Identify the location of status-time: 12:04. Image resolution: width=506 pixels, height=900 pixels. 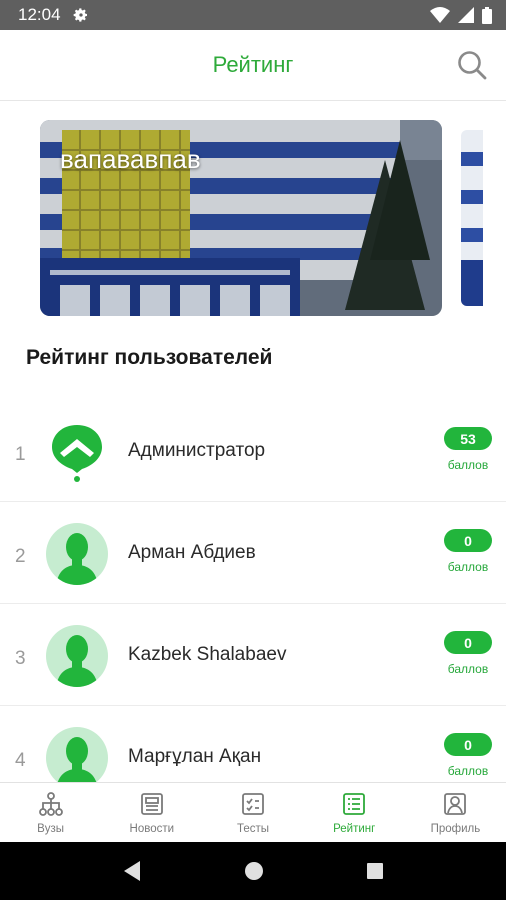
(39, 14).